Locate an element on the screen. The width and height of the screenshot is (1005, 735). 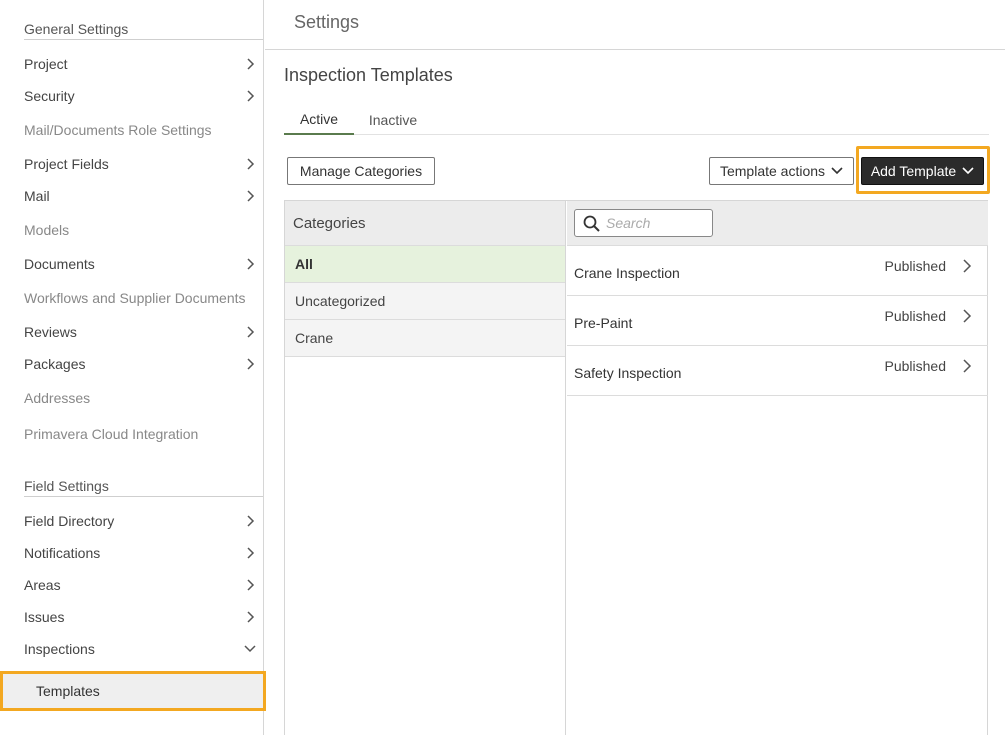
template-actions-button: Template actions is located at coordinates (781, 171).